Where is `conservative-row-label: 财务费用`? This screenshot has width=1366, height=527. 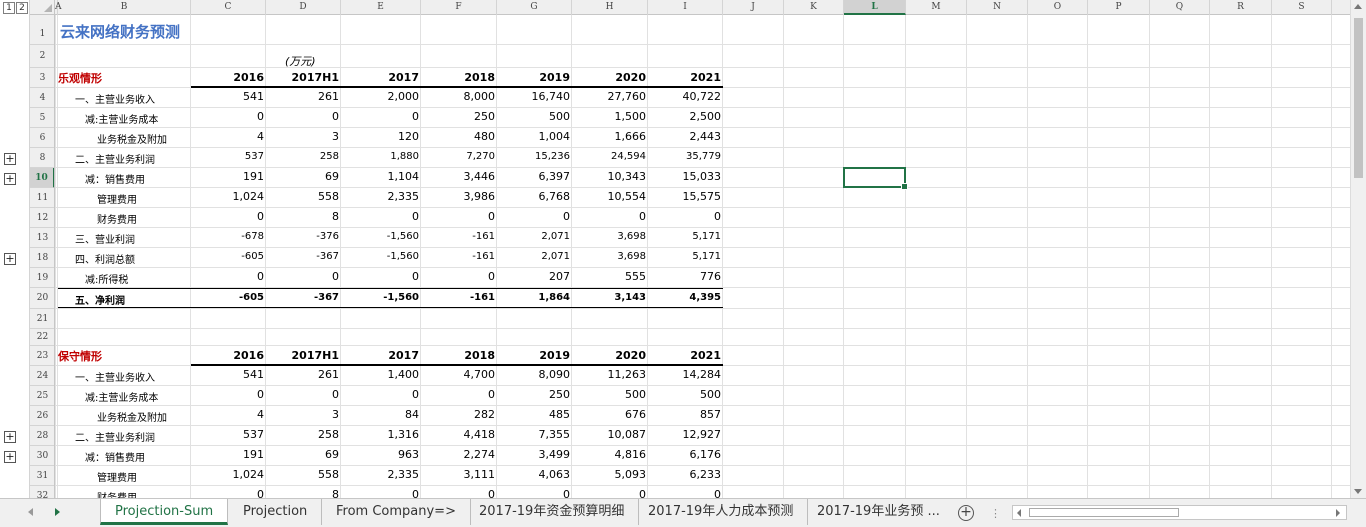 conservative-row-label: 财务费用 is located at coordinates (117, 493).